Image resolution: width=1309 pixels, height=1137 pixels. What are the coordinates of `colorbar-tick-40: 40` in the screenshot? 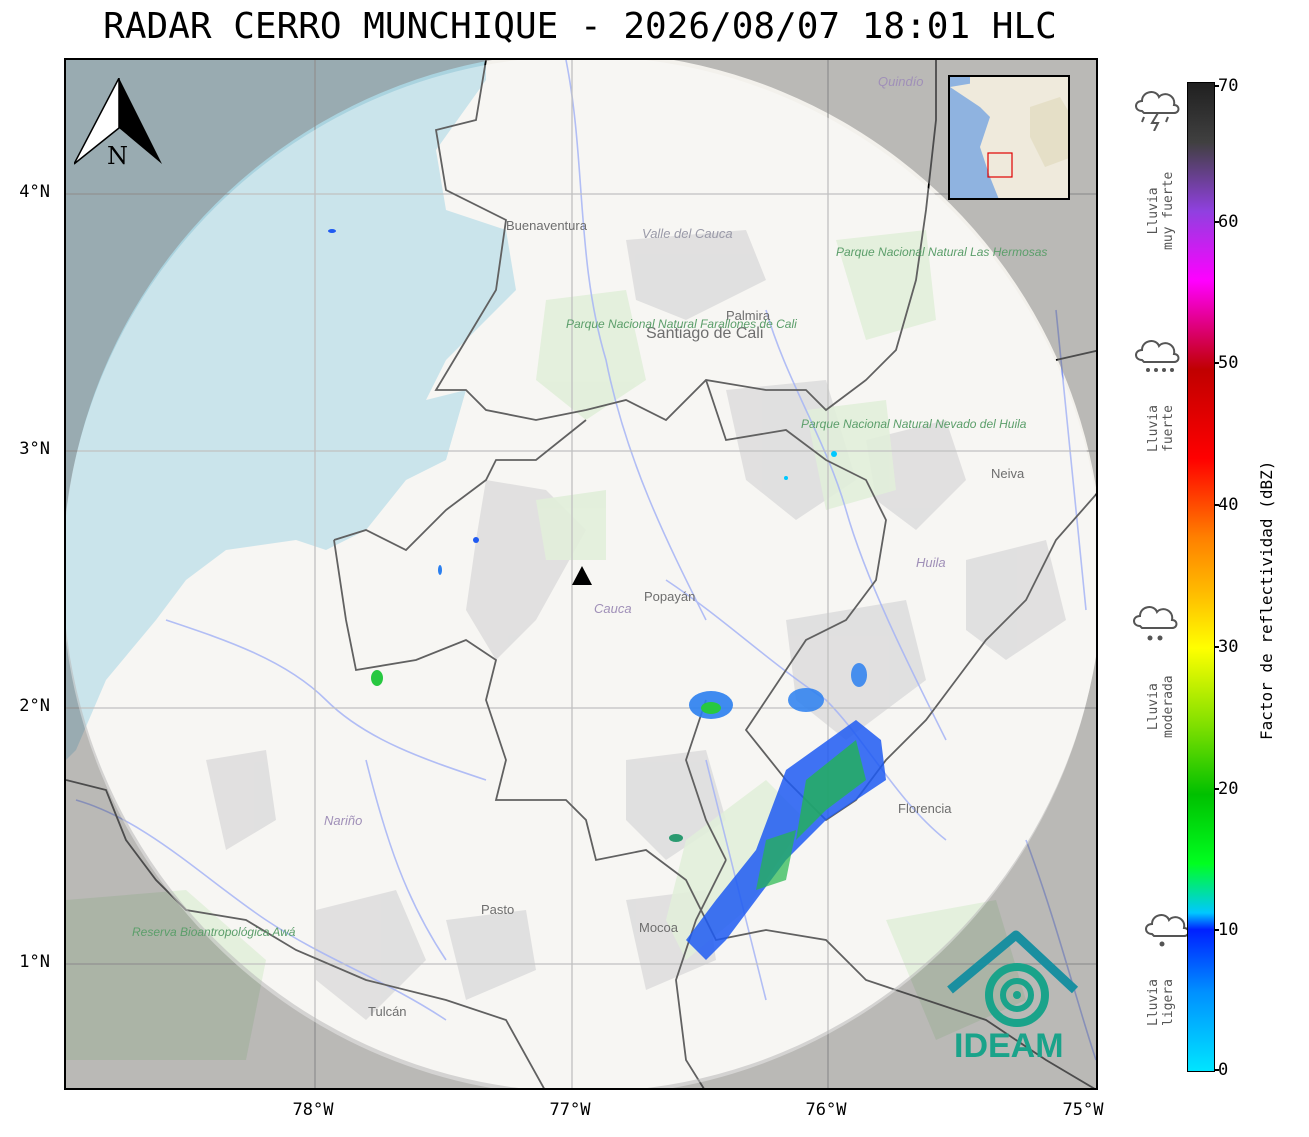 It's located at (1226, 505).